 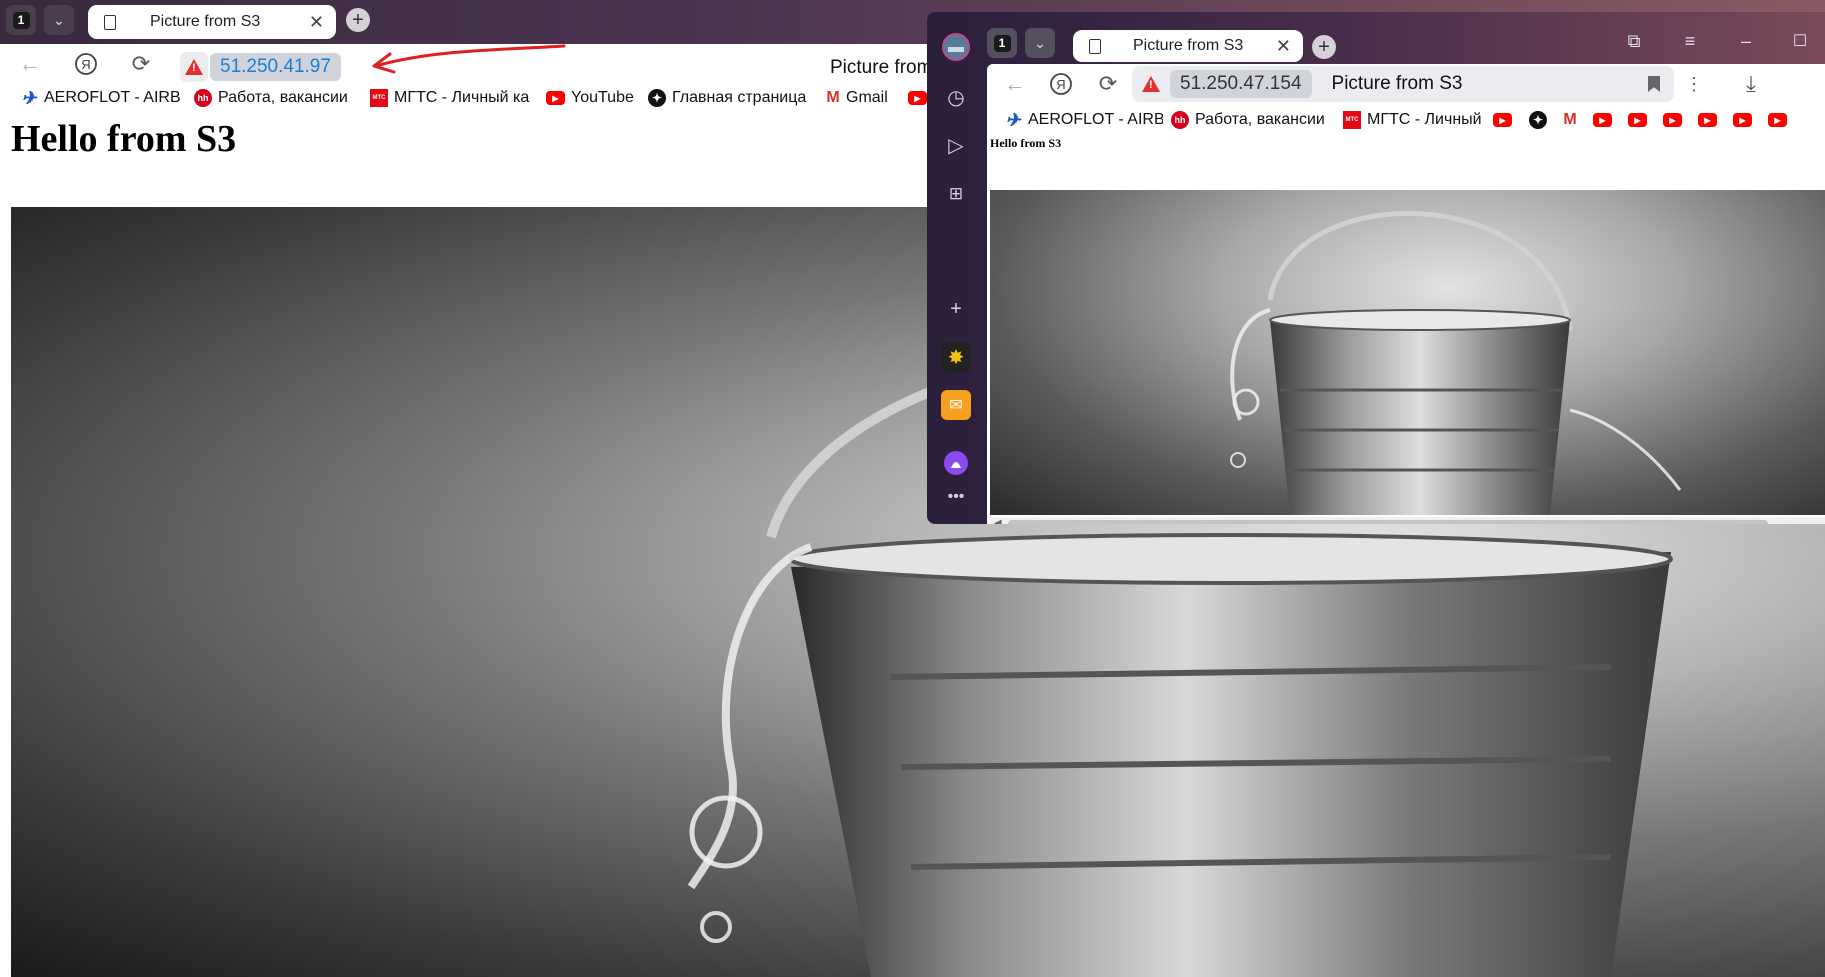 What do you see at coordinates (881, 67) in the screenshot?
I see `address-page-title: Picture from` at bounding box center [881, 67].